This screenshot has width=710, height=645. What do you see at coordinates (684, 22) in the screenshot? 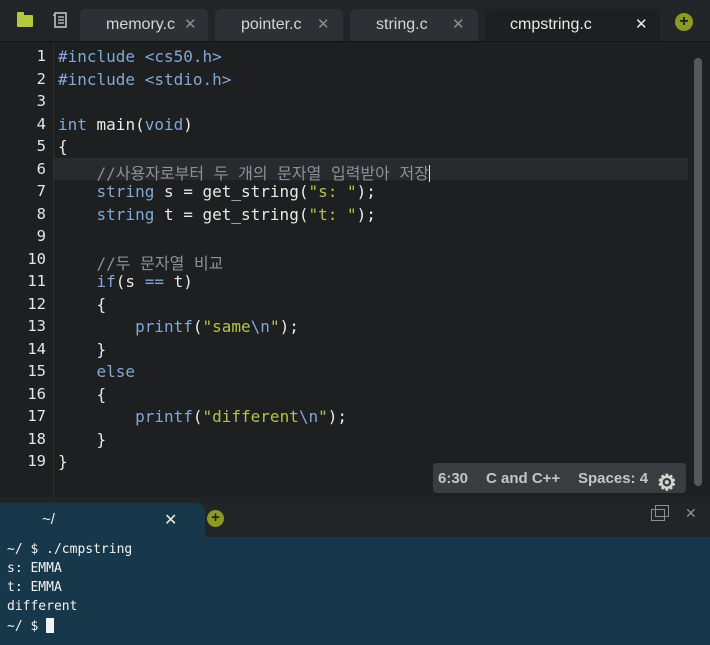
I see `add-tab-button: +` at bounding box center [684, 22].